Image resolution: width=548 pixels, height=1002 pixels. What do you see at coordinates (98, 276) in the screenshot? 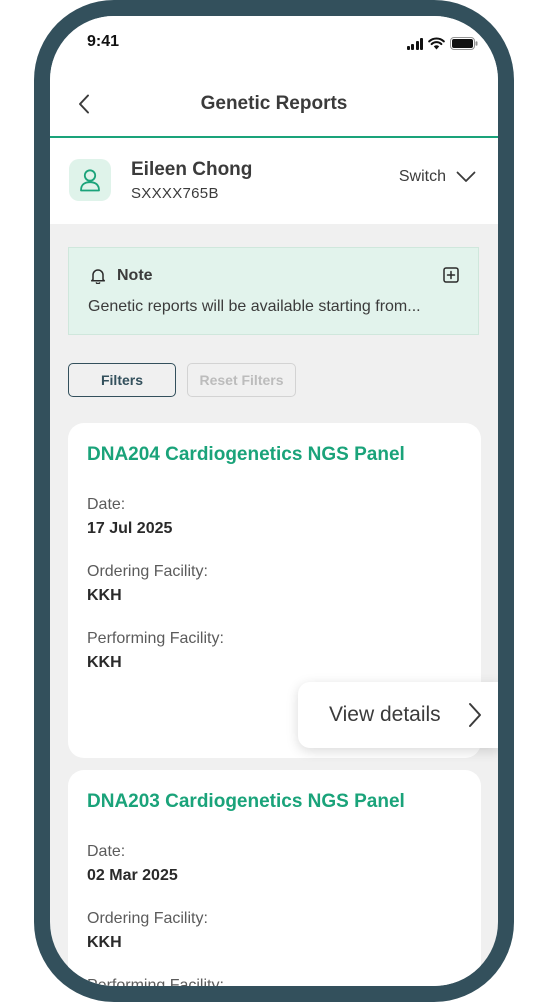
I see `bell-icon` at bounding box center [98, 276].